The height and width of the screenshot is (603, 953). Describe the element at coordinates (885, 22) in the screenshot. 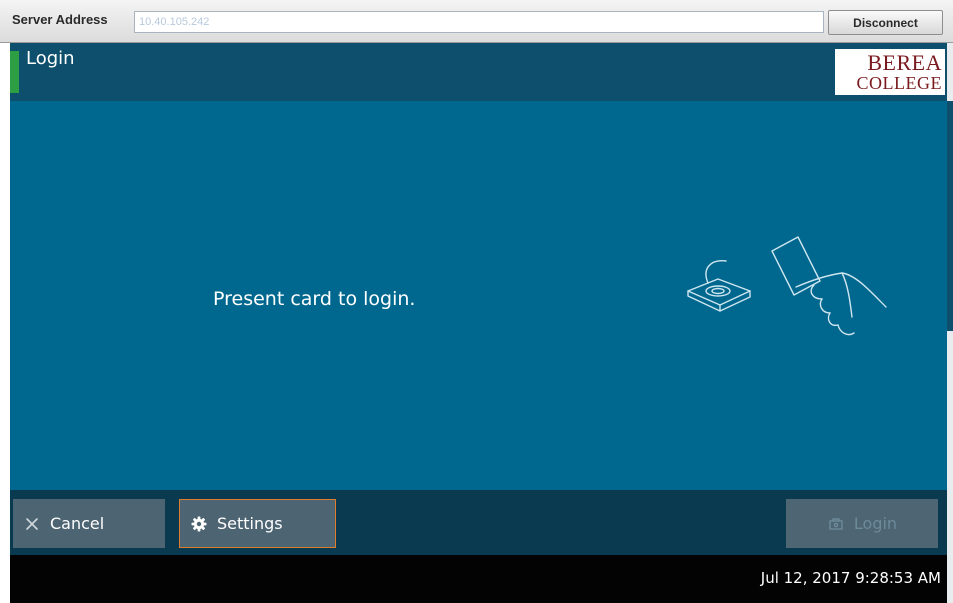

I see `disconnect-button: Disconnect` at that location.